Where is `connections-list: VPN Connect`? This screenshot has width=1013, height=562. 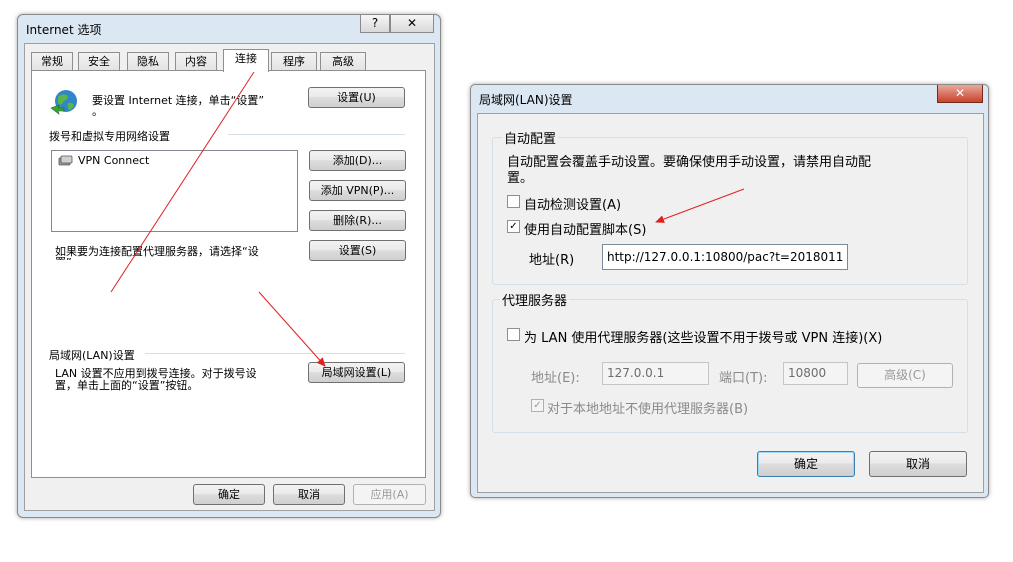 connections-list: VPN Connect is located at coordinates (174, 191).